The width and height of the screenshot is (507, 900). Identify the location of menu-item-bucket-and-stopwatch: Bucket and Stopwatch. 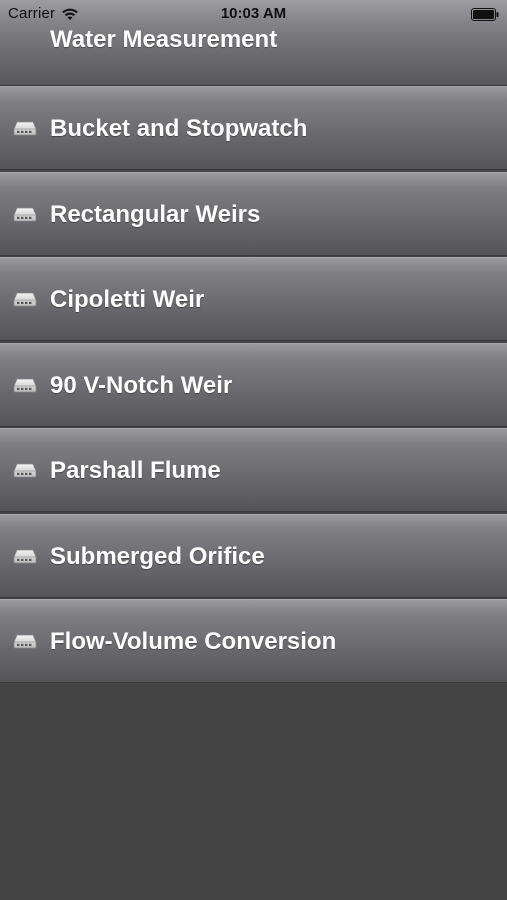
(253, 128).